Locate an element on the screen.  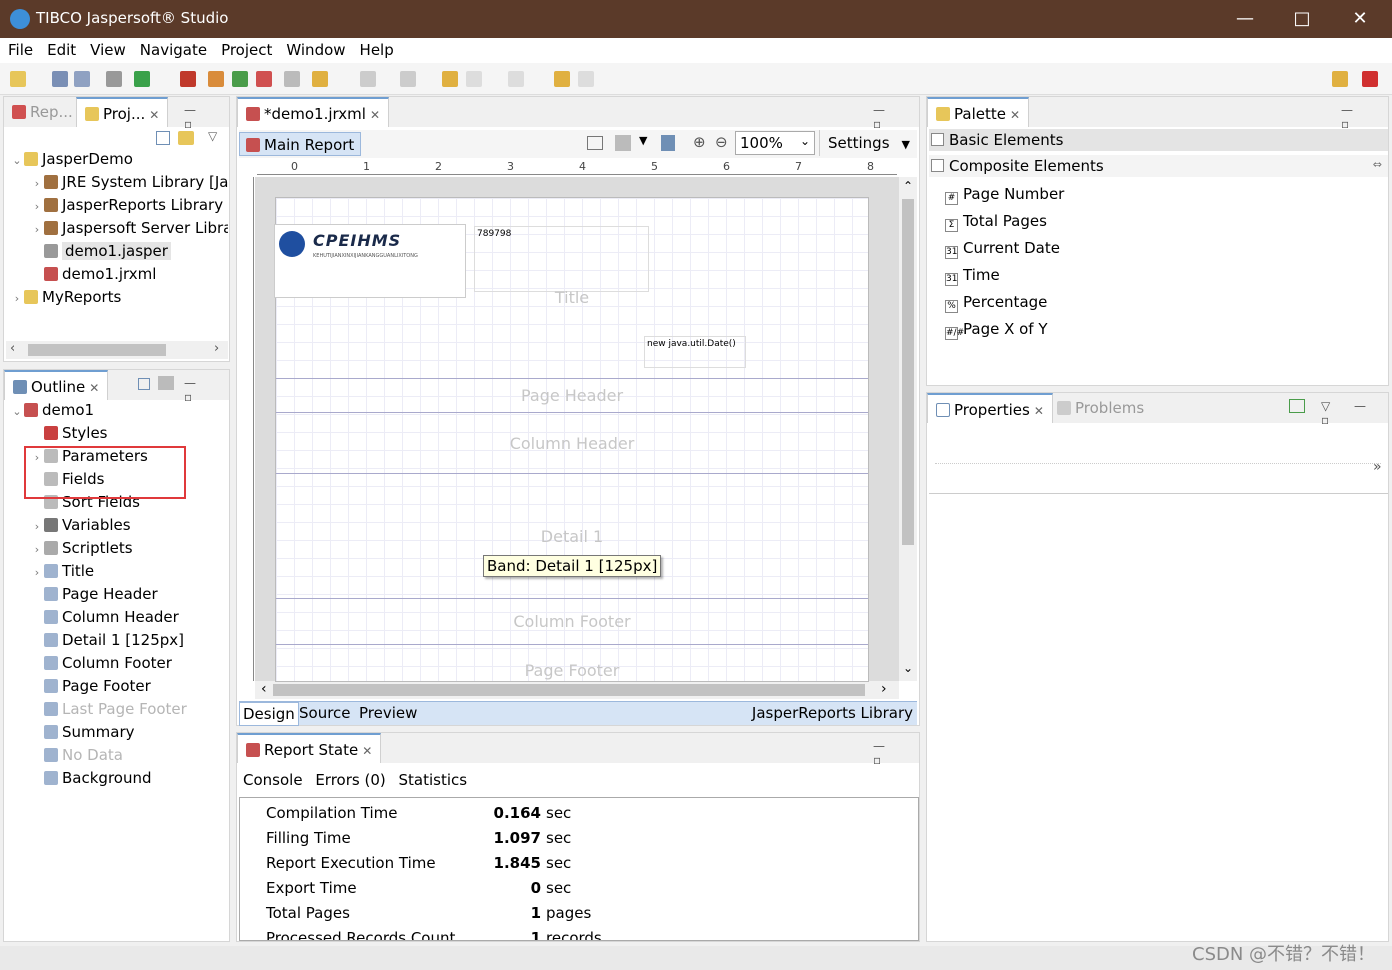
palette-item: Σ Total Pages is located at coordinates (996, 222).